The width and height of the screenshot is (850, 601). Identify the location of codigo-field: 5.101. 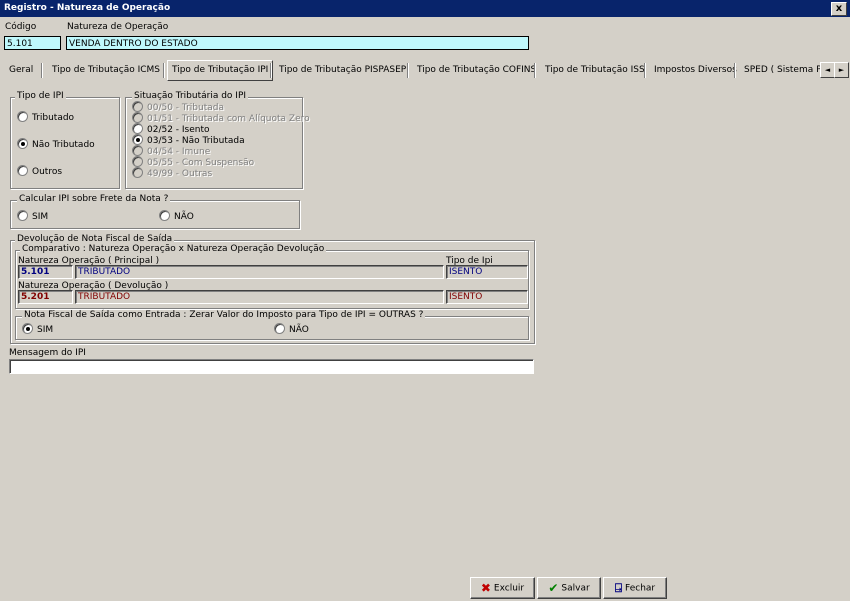
(32, 43).